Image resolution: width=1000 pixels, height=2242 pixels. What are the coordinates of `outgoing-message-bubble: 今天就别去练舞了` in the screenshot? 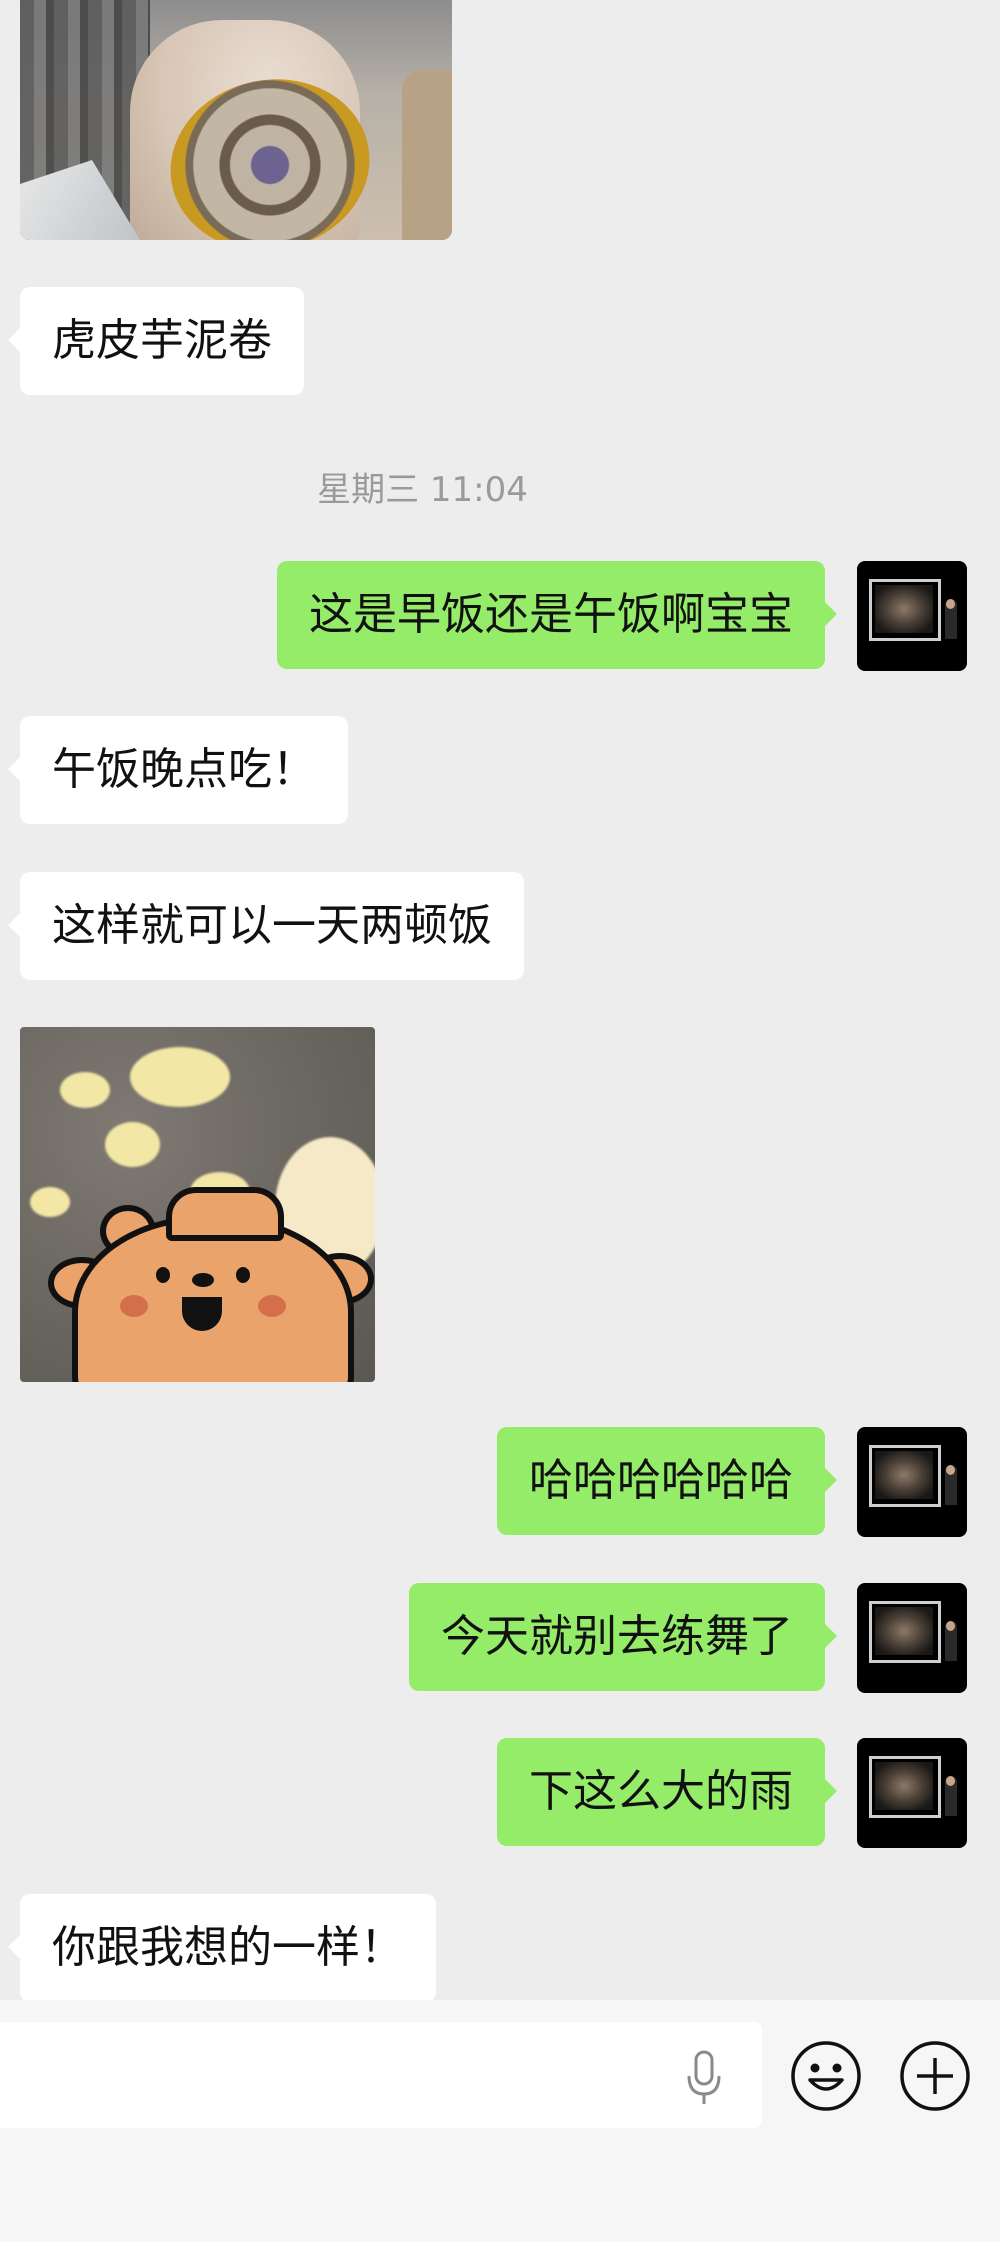 It's located at (623, 1637).